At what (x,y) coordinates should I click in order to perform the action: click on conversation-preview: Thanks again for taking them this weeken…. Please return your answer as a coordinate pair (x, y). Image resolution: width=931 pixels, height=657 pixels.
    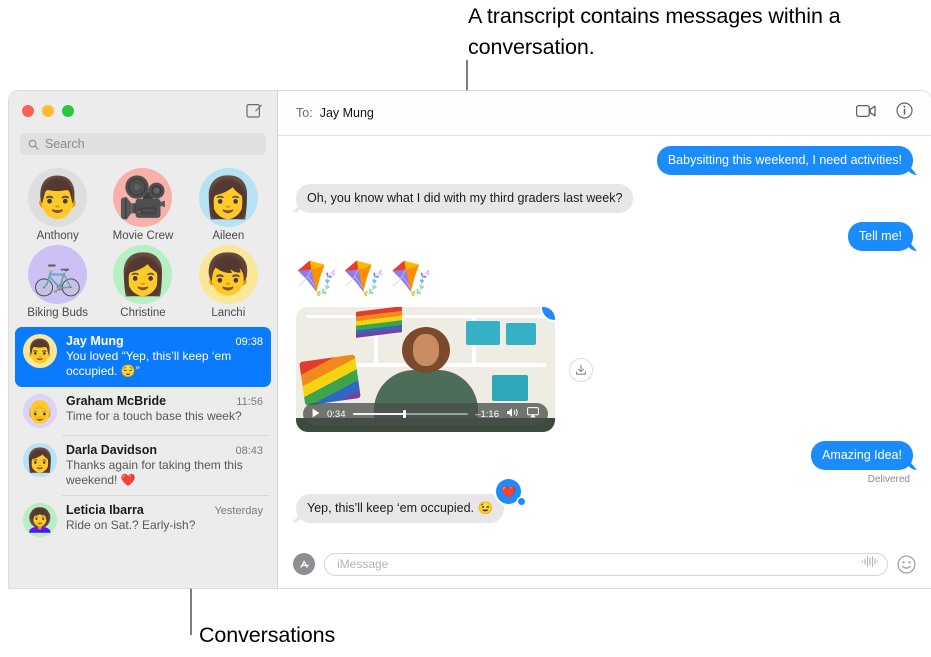
    Looking at the image, I should click on (154, 472).